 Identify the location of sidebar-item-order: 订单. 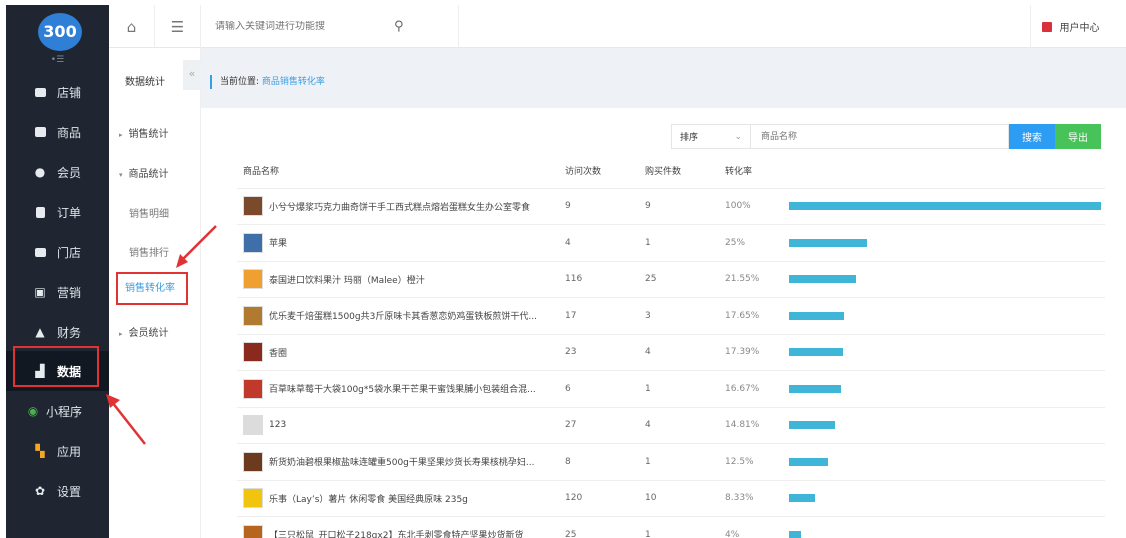
(57, 212).